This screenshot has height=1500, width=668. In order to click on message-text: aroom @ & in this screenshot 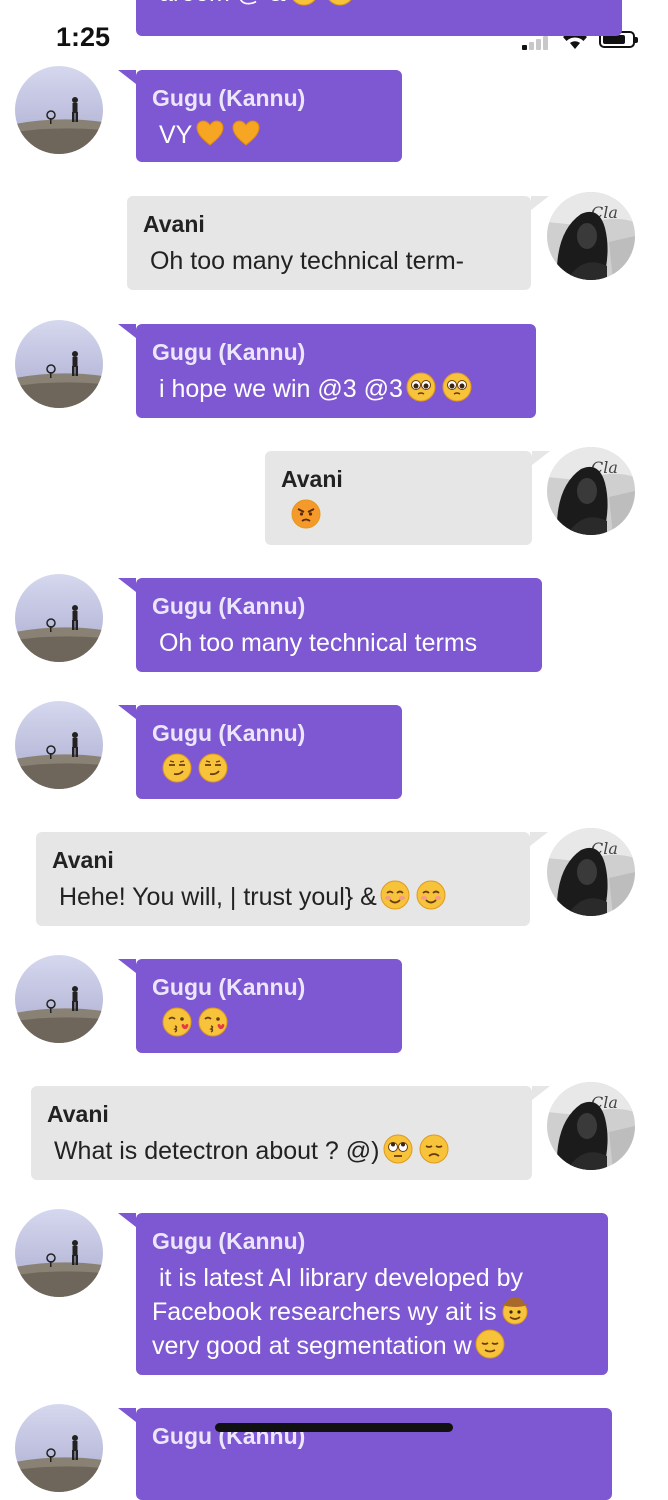, I will do `click(379, 3)`.